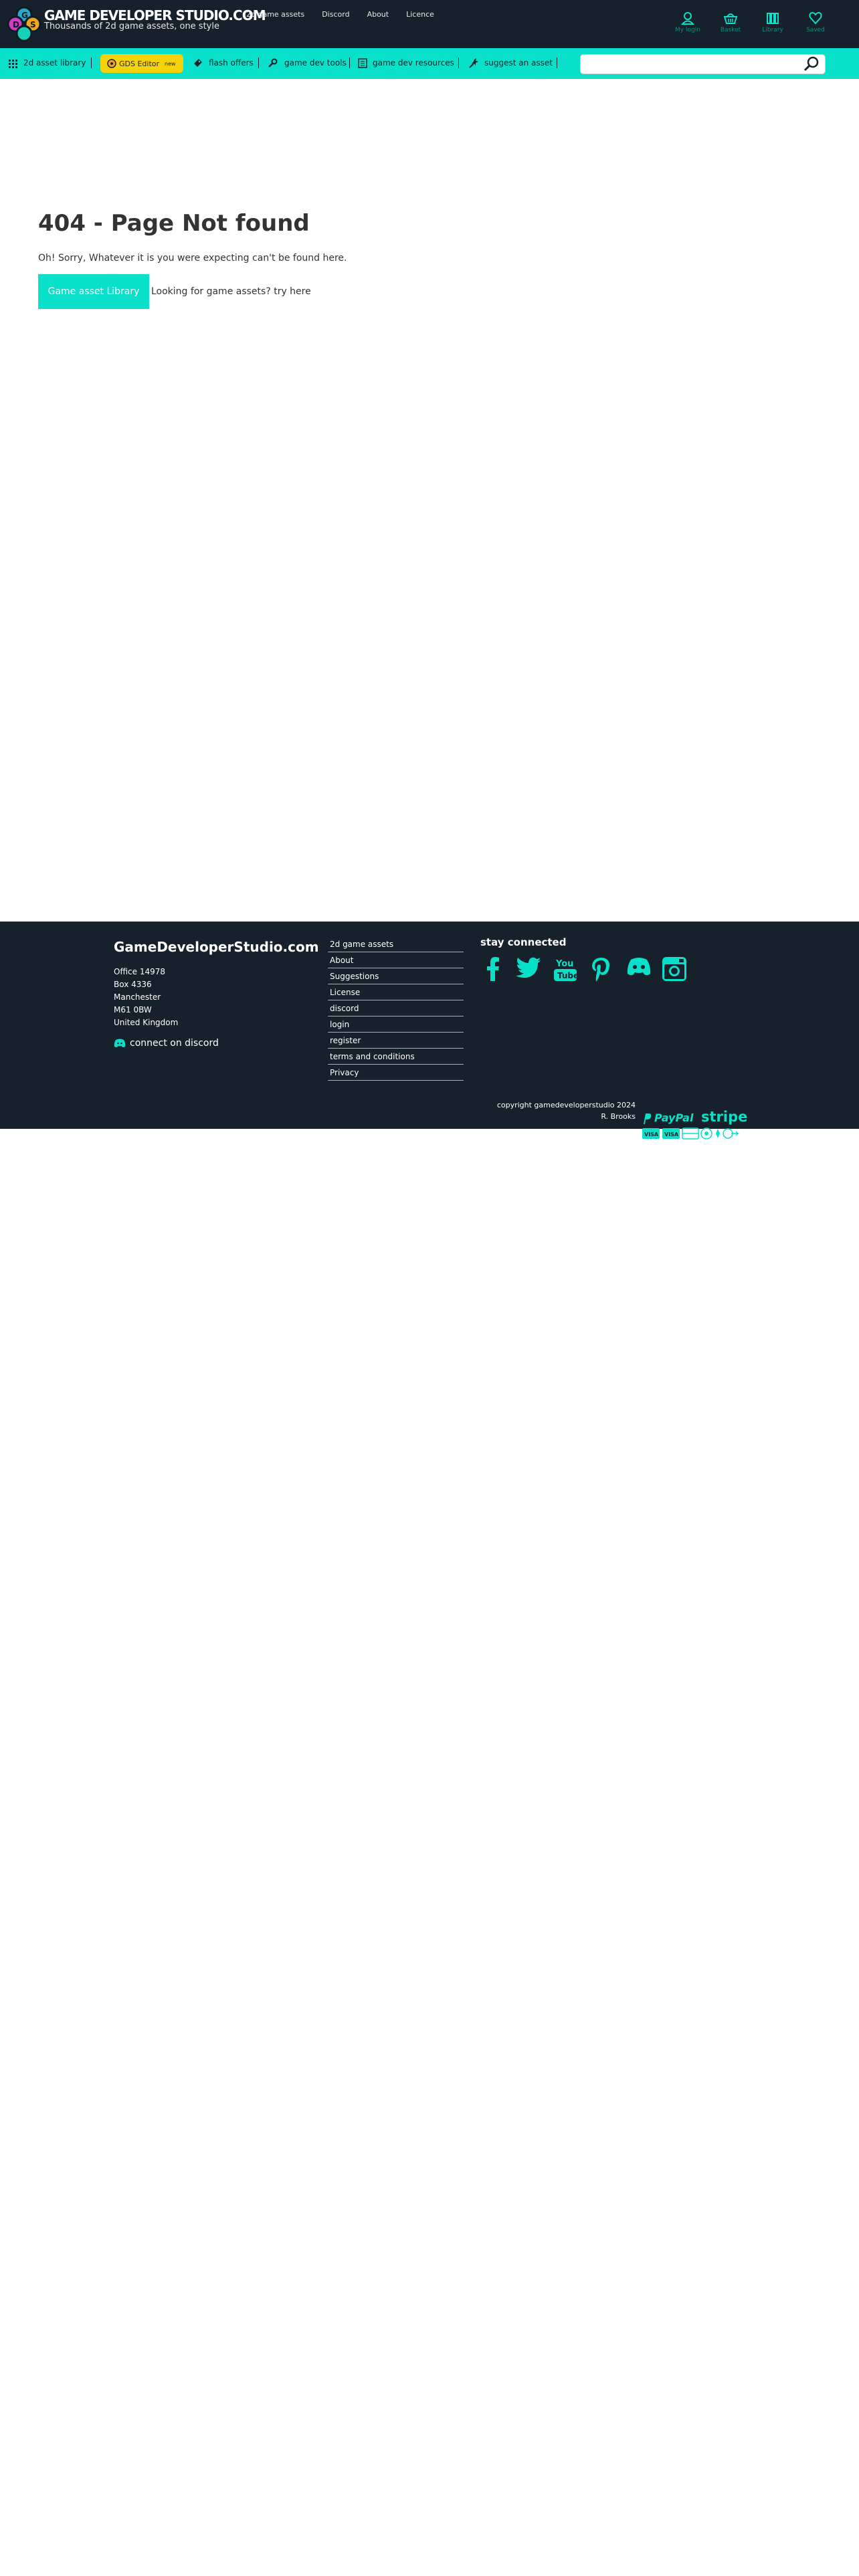 The image size is (859, 2576). What do you see at coordinates (133, 984) in the screenshot?
I see `address-line: Box 4336` at bounding box center [133, 984].